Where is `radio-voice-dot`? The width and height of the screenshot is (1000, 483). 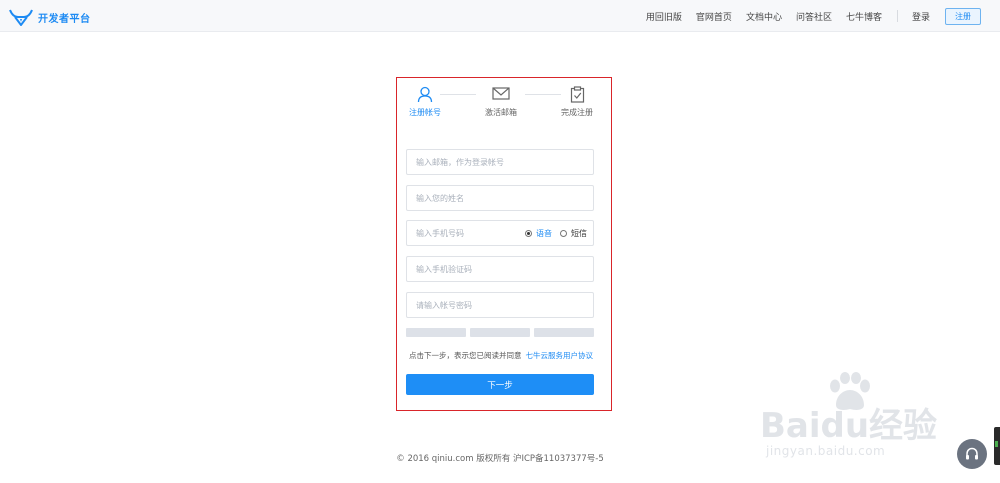
radio-voice-dot is located at coordinates (528, 233).